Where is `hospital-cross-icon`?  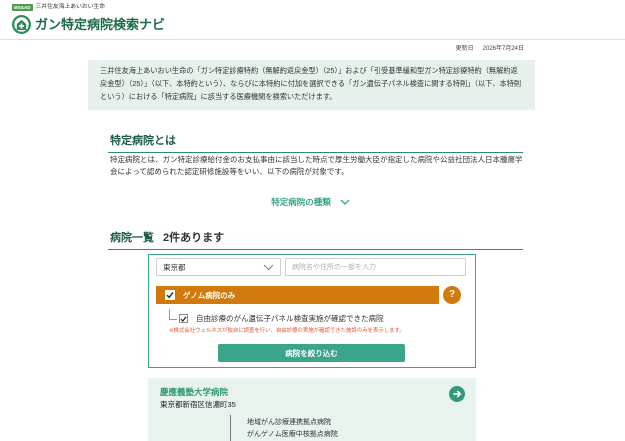
hospital-cross-icon is located at coordinates (21, 24).